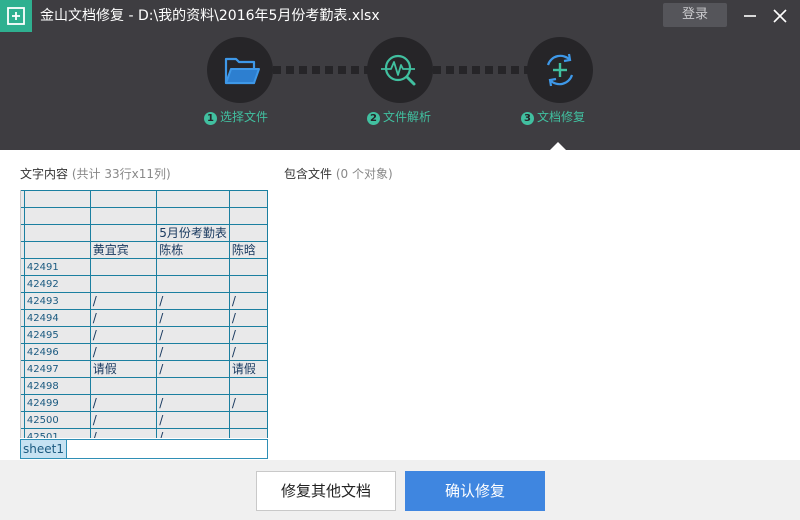  What do you see at coordinates (236, 117) in the screenshot?
I see `step-1-label: 1 选择文件` at bounding box center [236, 117].